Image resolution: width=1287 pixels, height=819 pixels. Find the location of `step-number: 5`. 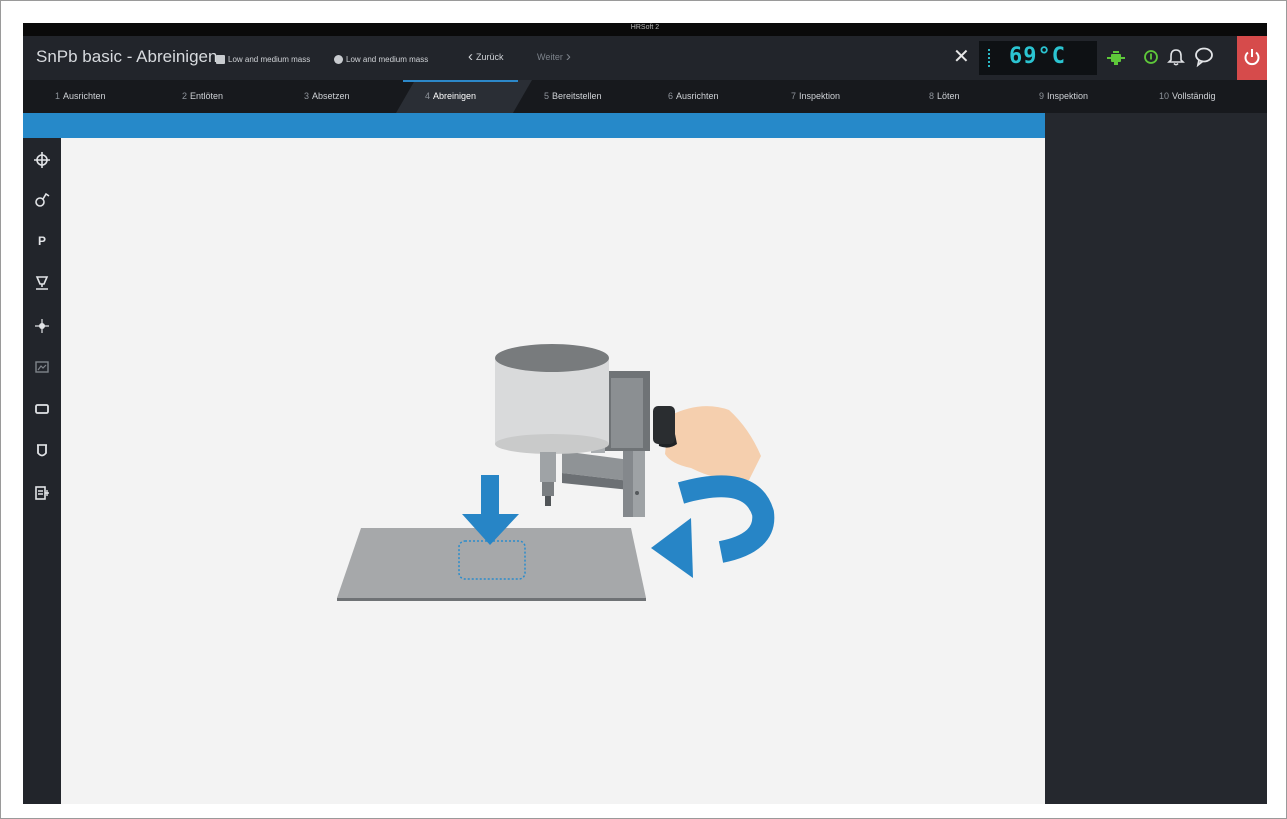

step-number: 5 is located at coordinates (547, 96).